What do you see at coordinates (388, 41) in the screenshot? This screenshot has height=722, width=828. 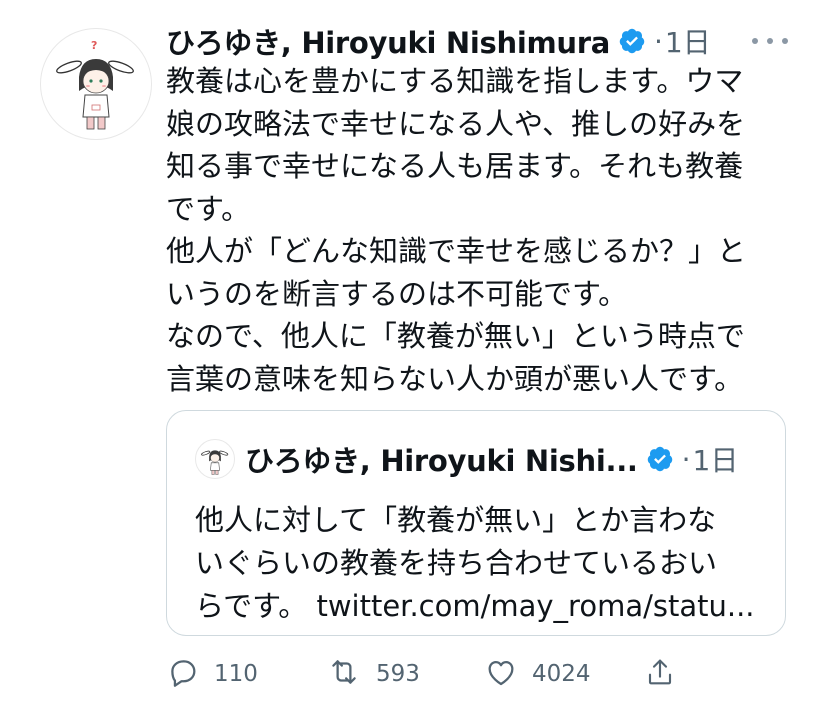 I see `author-name: ひろゆき, Hiroyuki Nishimura` at bounding box center [388, 41].